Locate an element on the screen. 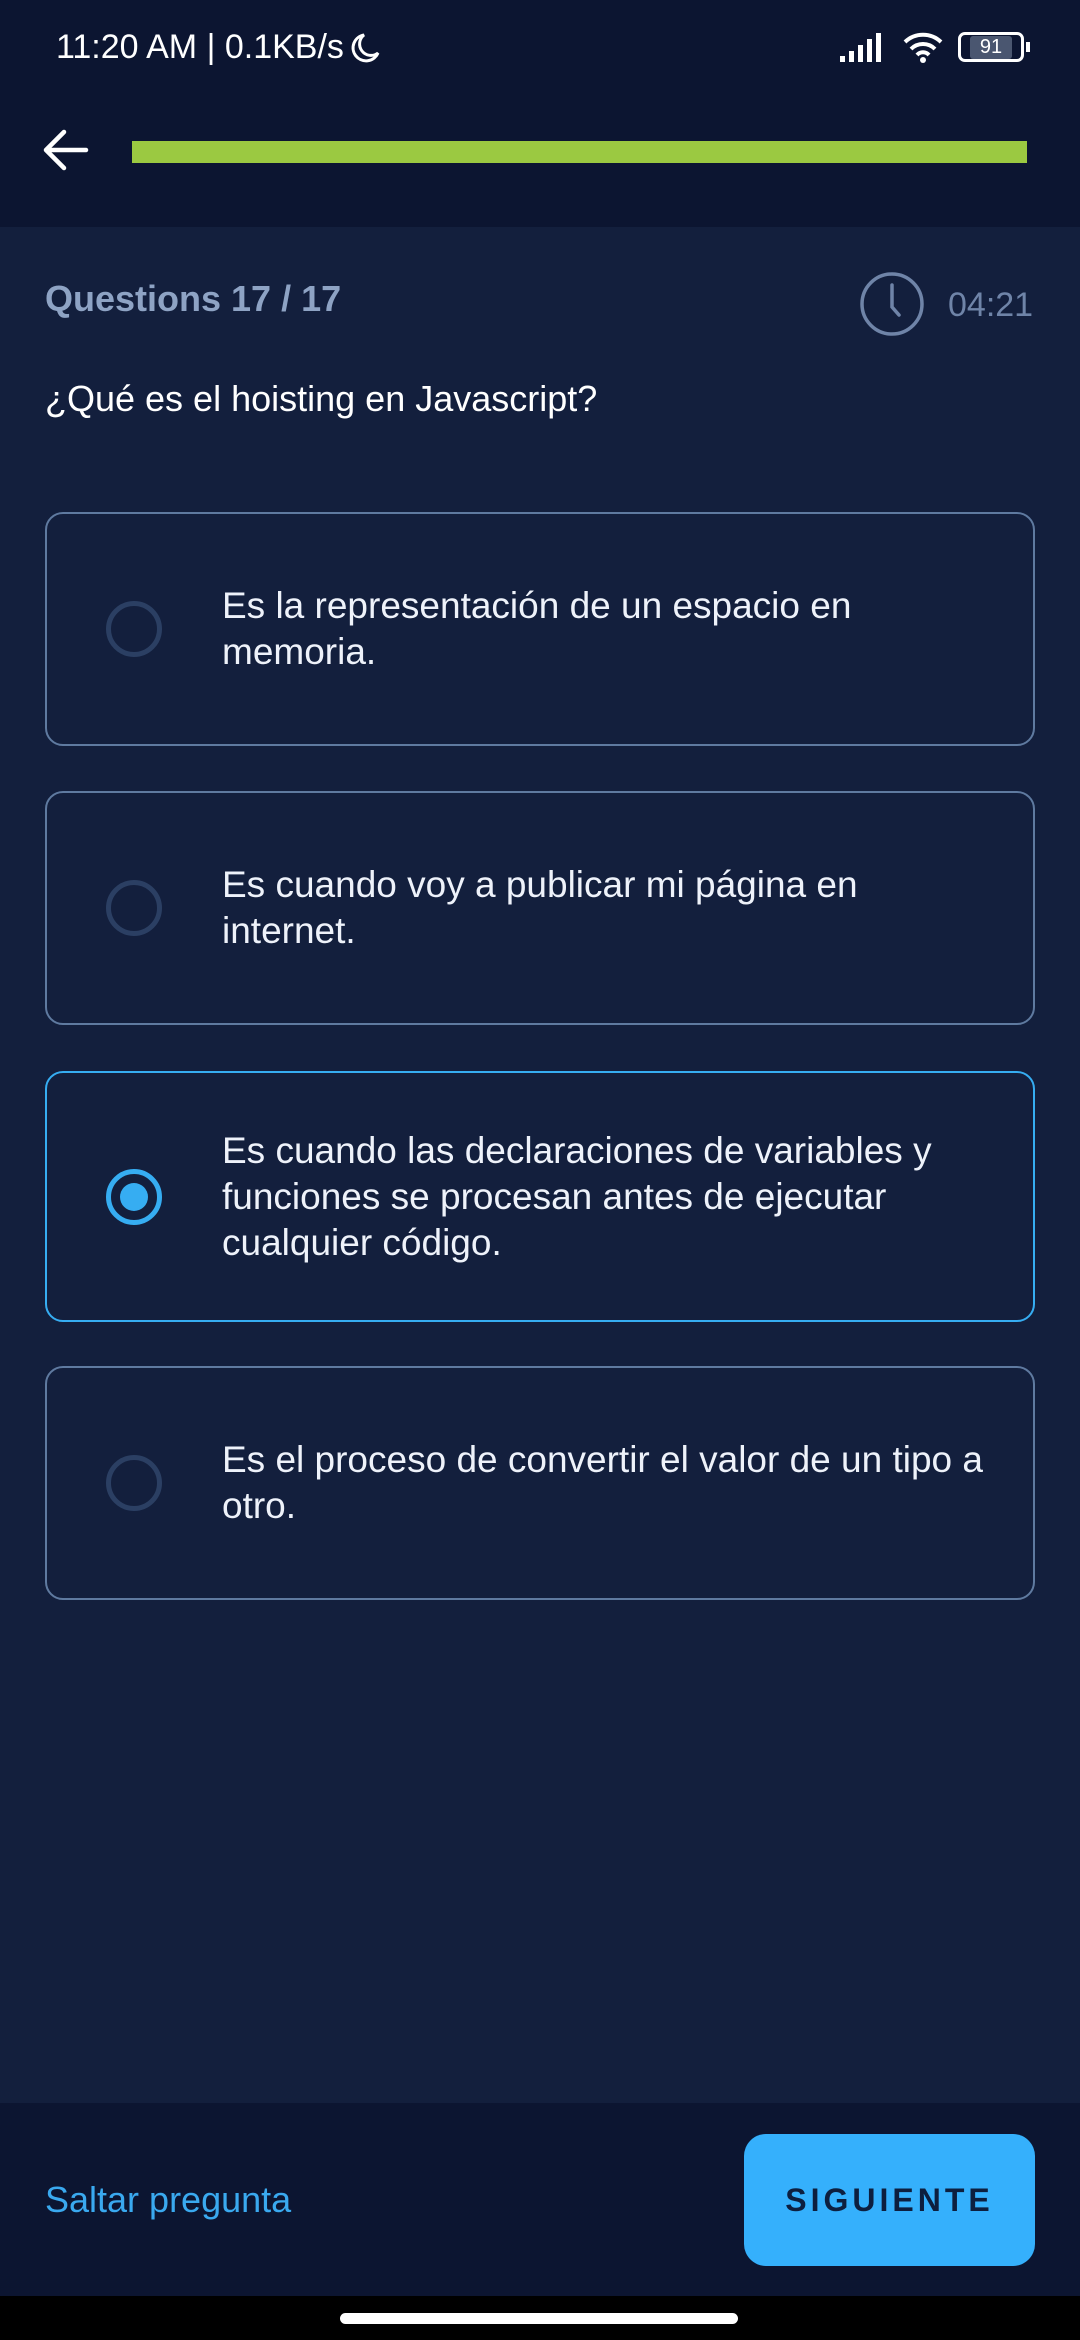 The height and width of the screenshot is (2340, 1080). home-gesture-handle is located at coordinates (539, 2318).